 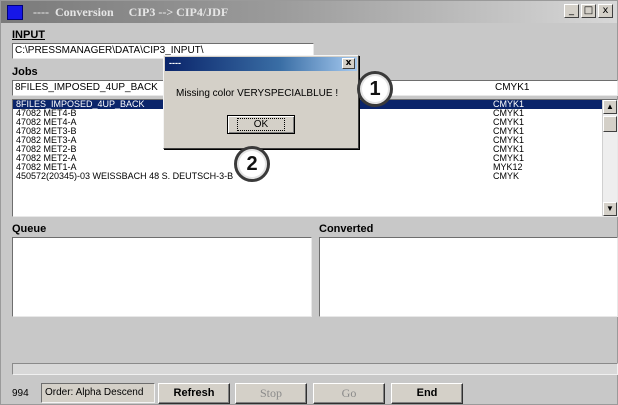 I want to click on jobs-scrollbar: ▲ ▼, so click(x=609, y=158).